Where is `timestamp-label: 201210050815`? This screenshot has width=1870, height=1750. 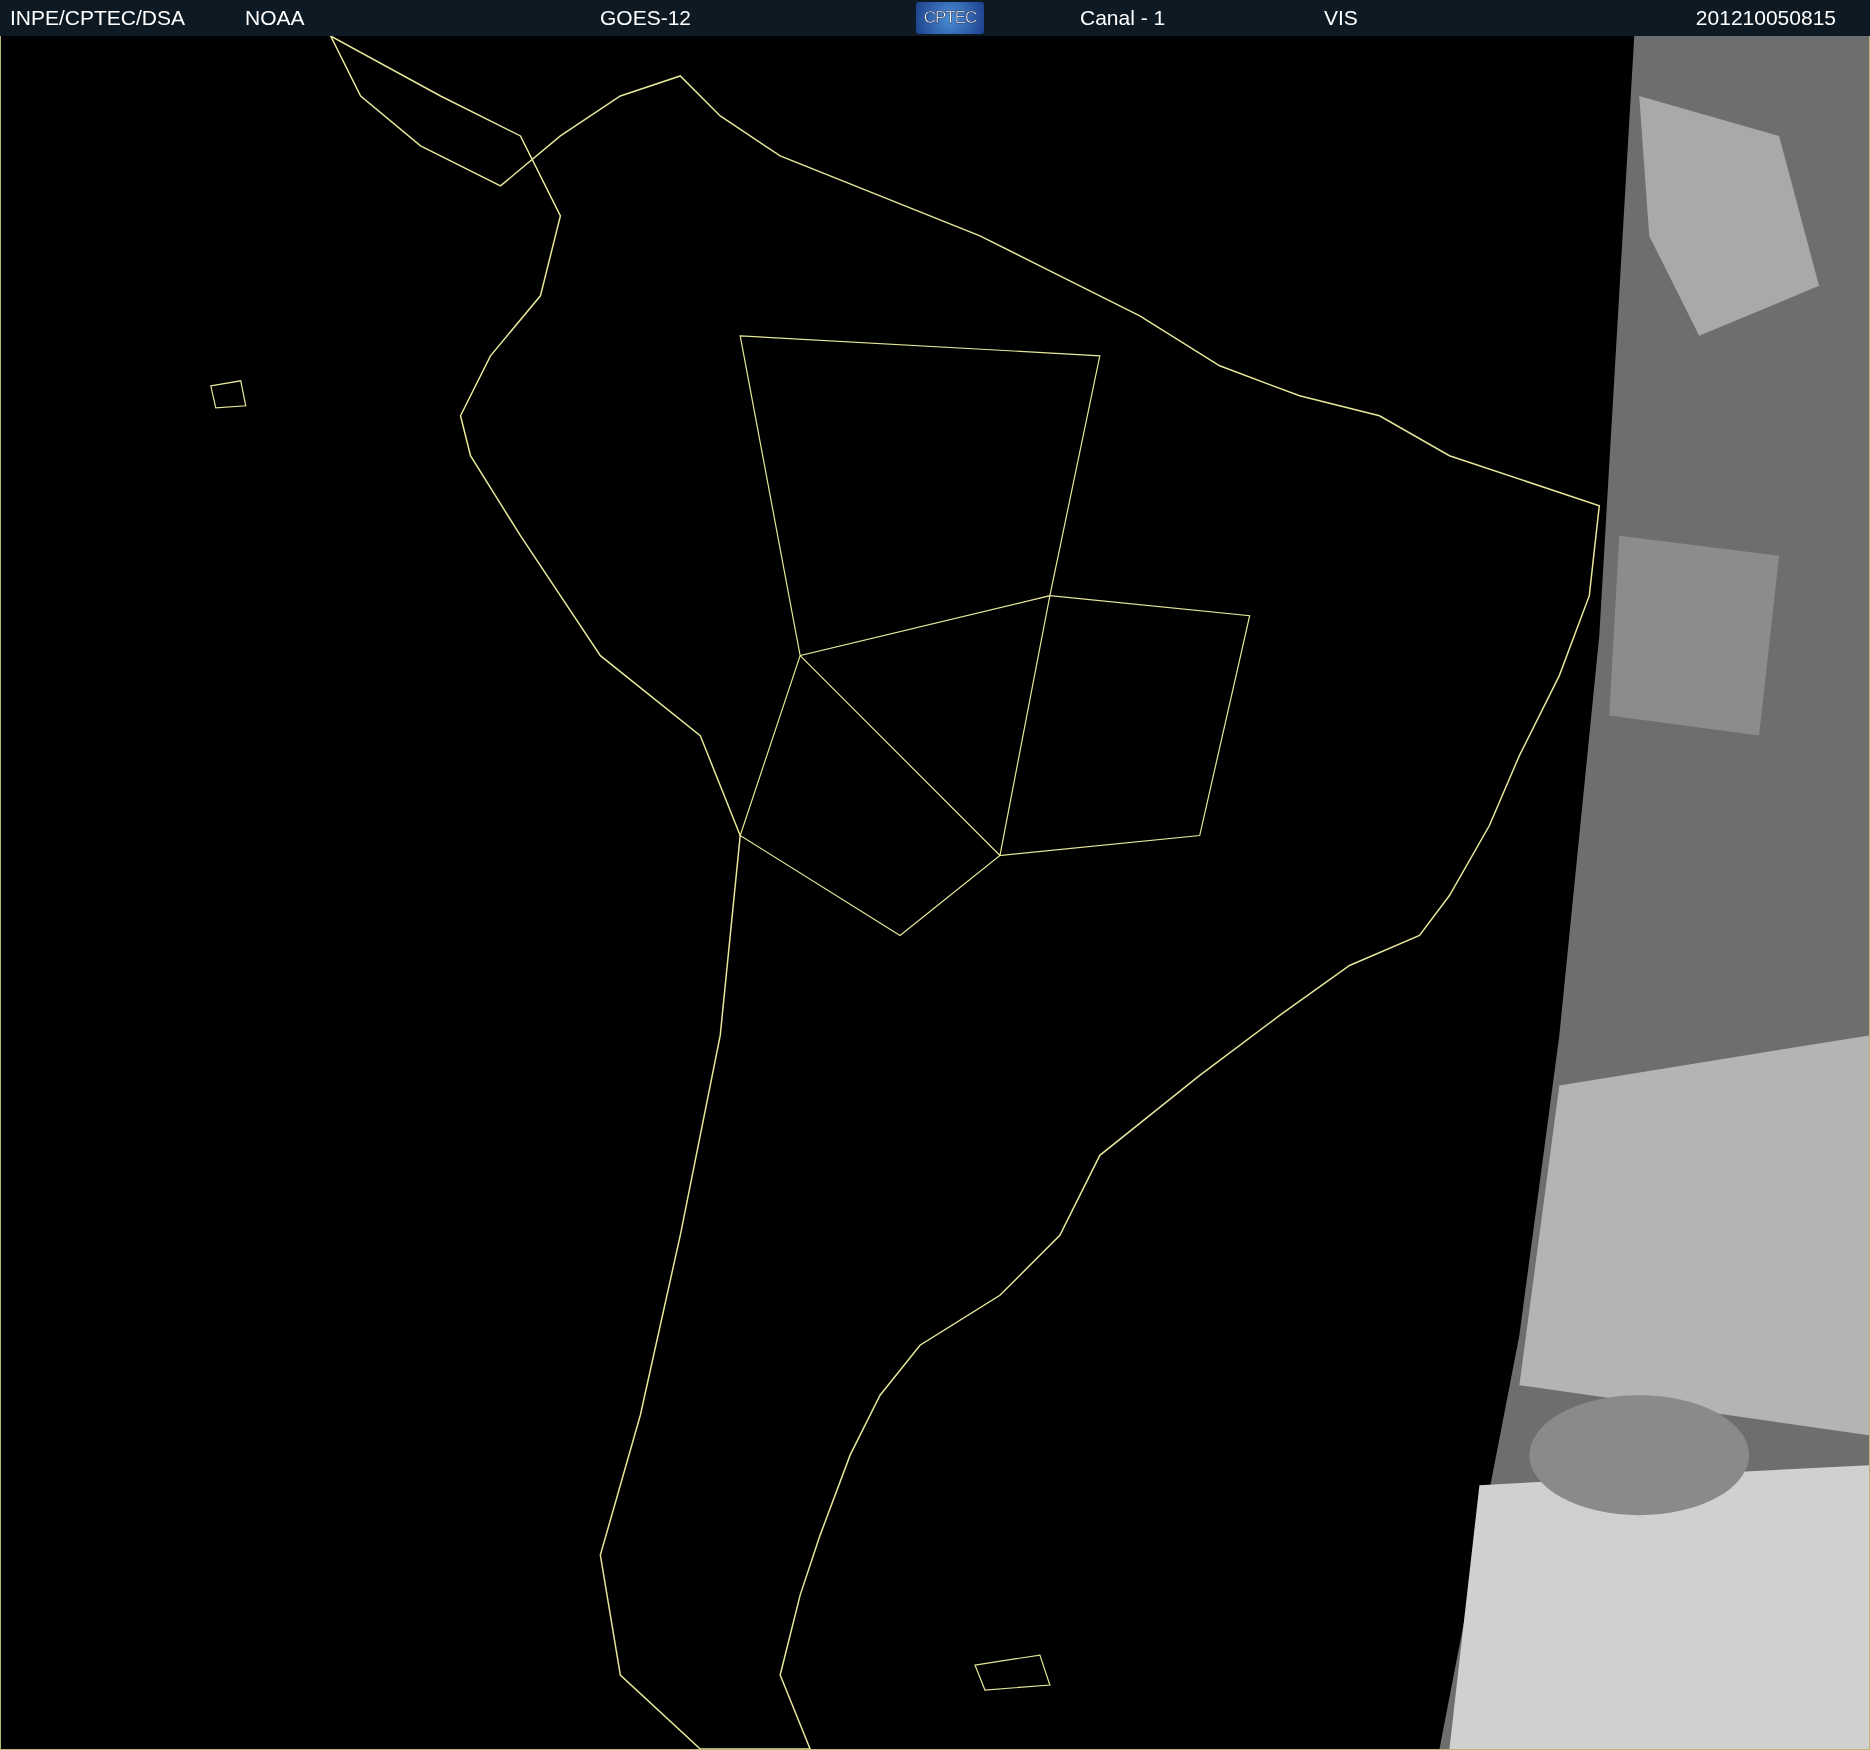 timestamp-label: 201210050815 is located at coordinates (1765, 18).